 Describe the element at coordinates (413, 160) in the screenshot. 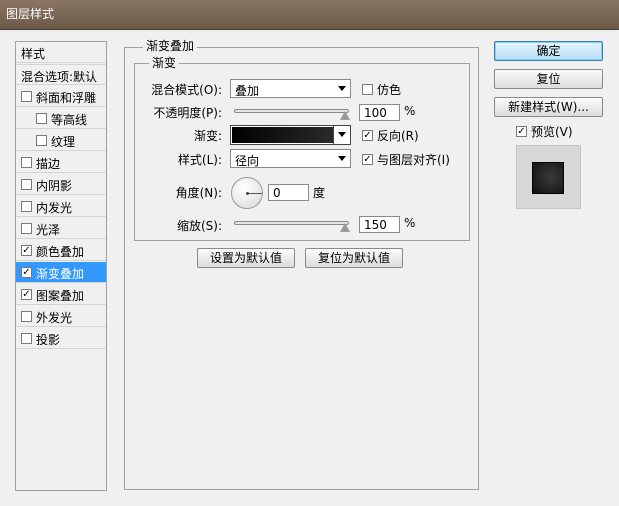

I see `align-with-layer-label: 与图层对齐(I)` at that location.